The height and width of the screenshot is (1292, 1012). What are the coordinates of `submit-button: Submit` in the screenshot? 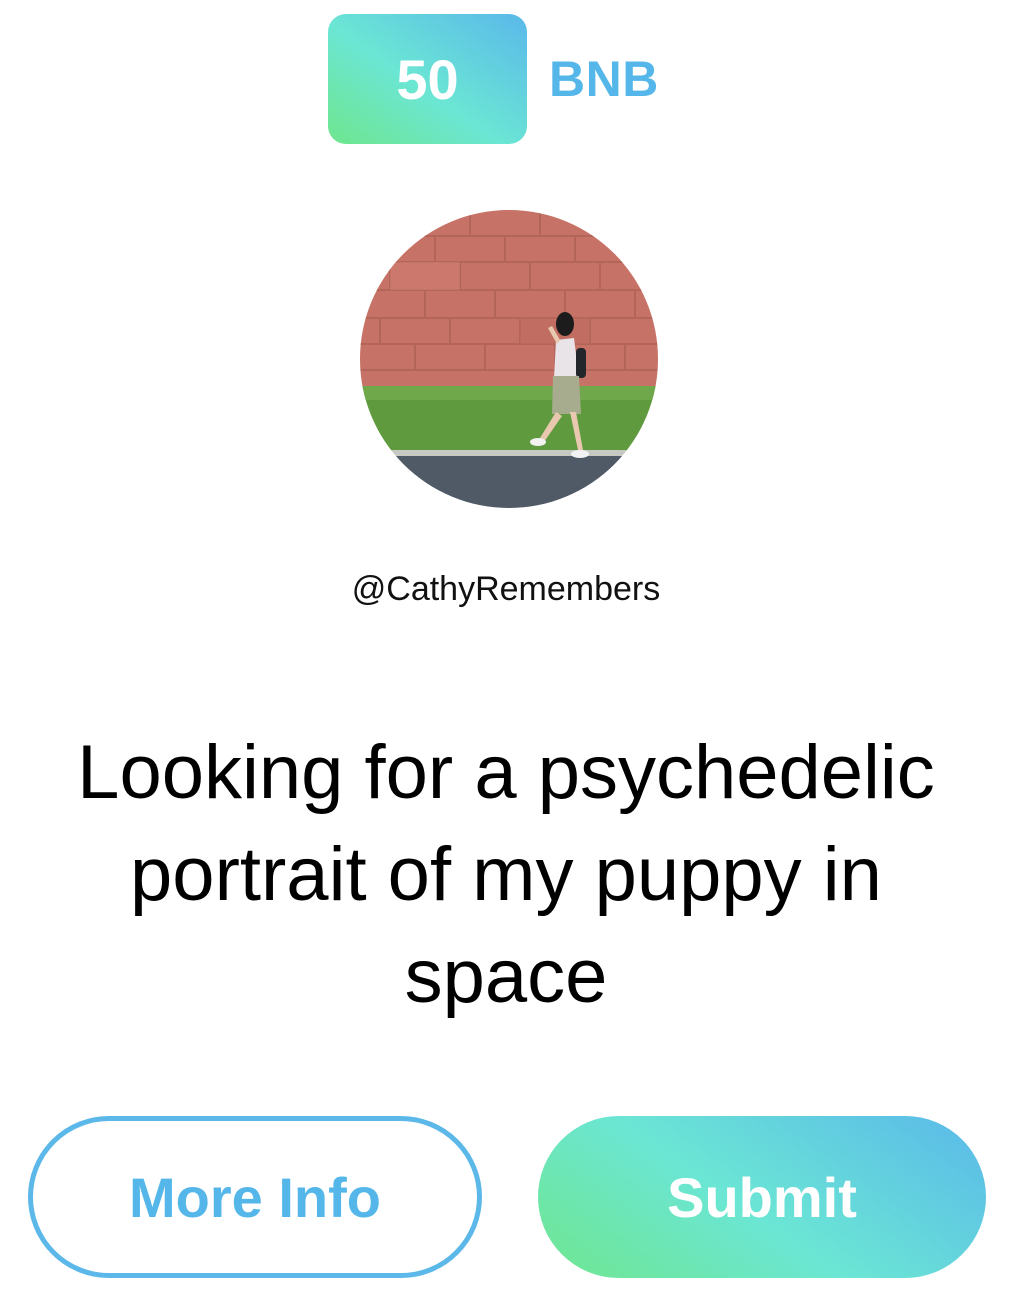 It's located at (762, 1197).